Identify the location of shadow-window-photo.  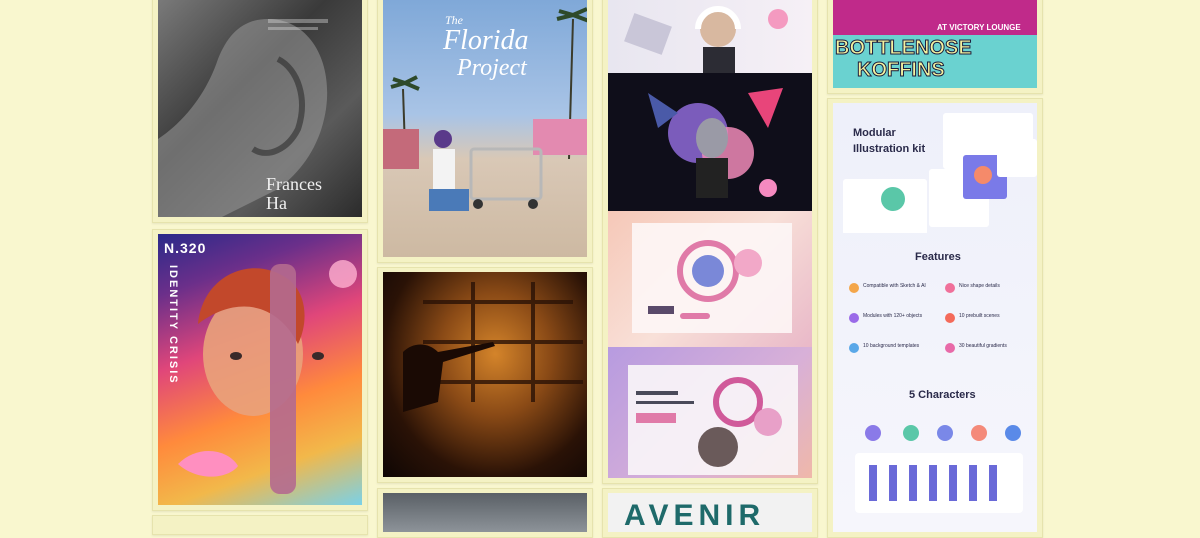
(485, 374).